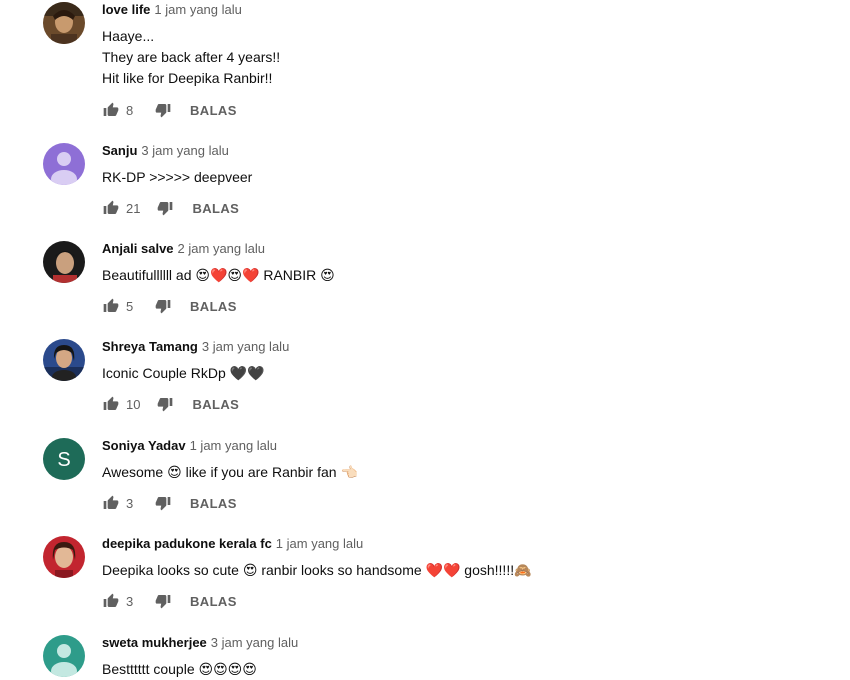 This screenshot has height=680, width=850. I want to click on comment-text: RK-DP >>>>> deepveer, so click(177, 177).